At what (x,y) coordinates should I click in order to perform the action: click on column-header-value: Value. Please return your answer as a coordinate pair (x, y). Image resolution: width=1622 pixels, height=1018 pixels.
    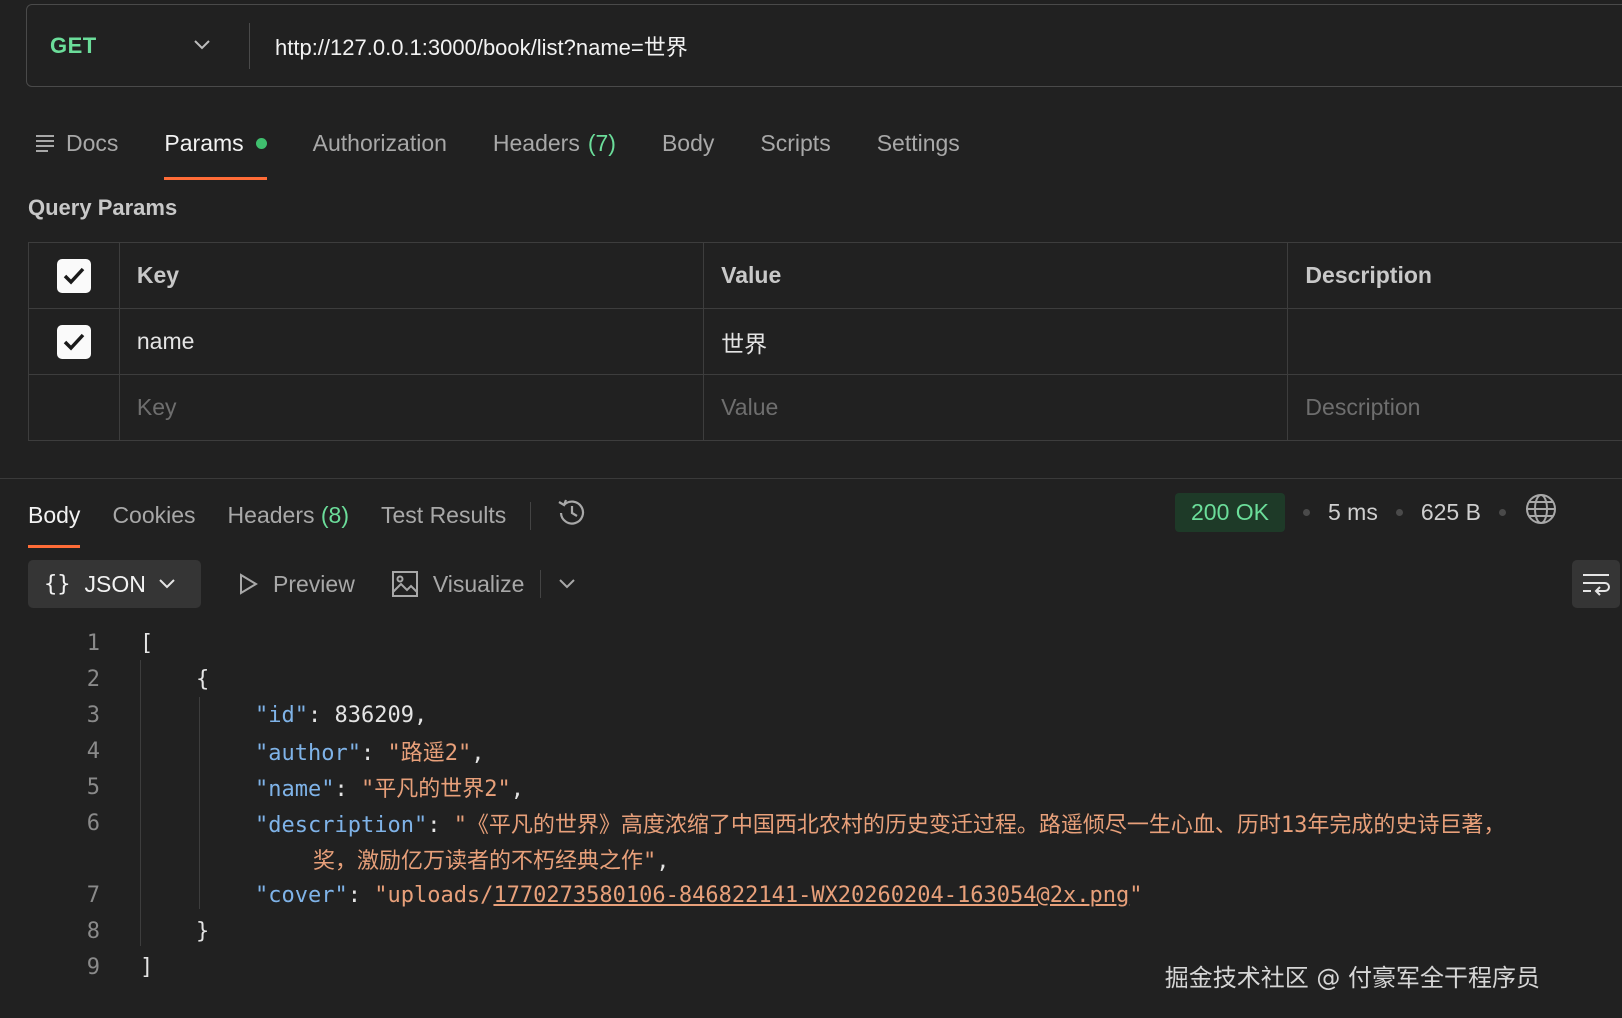
    Looking at the image, I should click on (996, 275).